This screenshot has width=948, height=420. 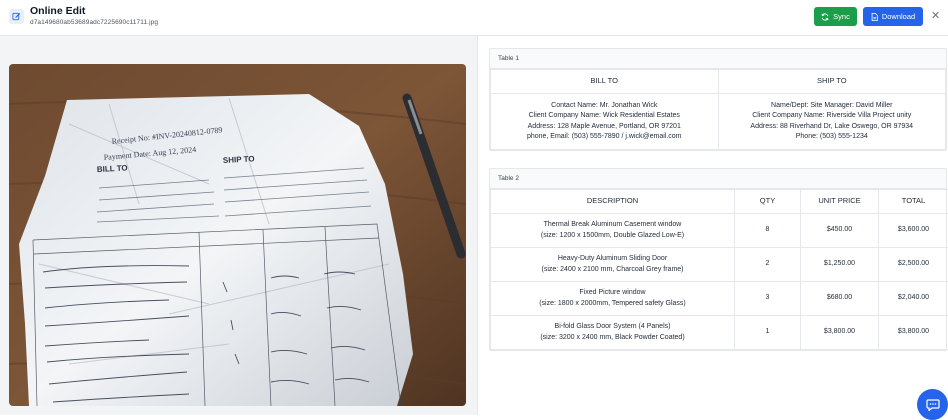 I want to click on qty-cell: 2, so click(x=768, y=265).